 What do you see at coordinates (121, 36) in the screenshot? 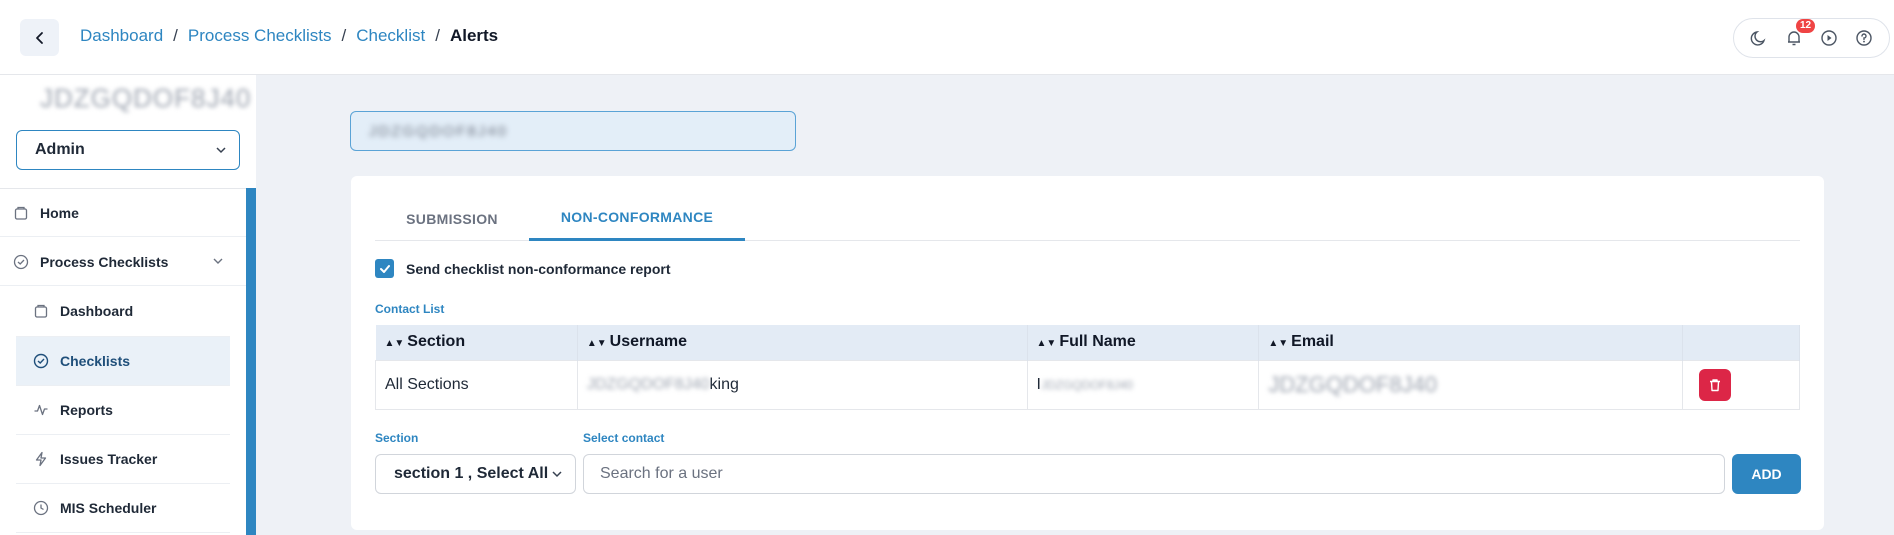
I see `breadcrumb-dashboard: Dashboard` at bounding box center [121, 36].